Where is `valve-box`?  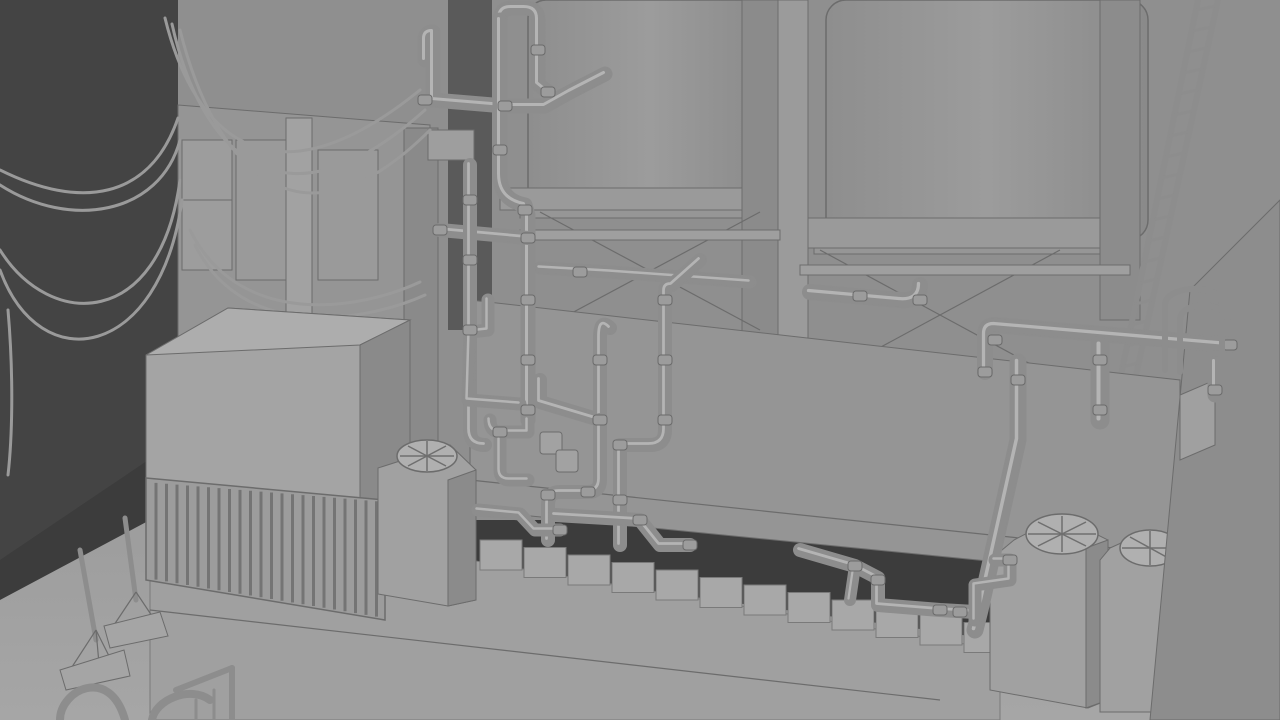 valve-box is located at coordinates (567, 461).